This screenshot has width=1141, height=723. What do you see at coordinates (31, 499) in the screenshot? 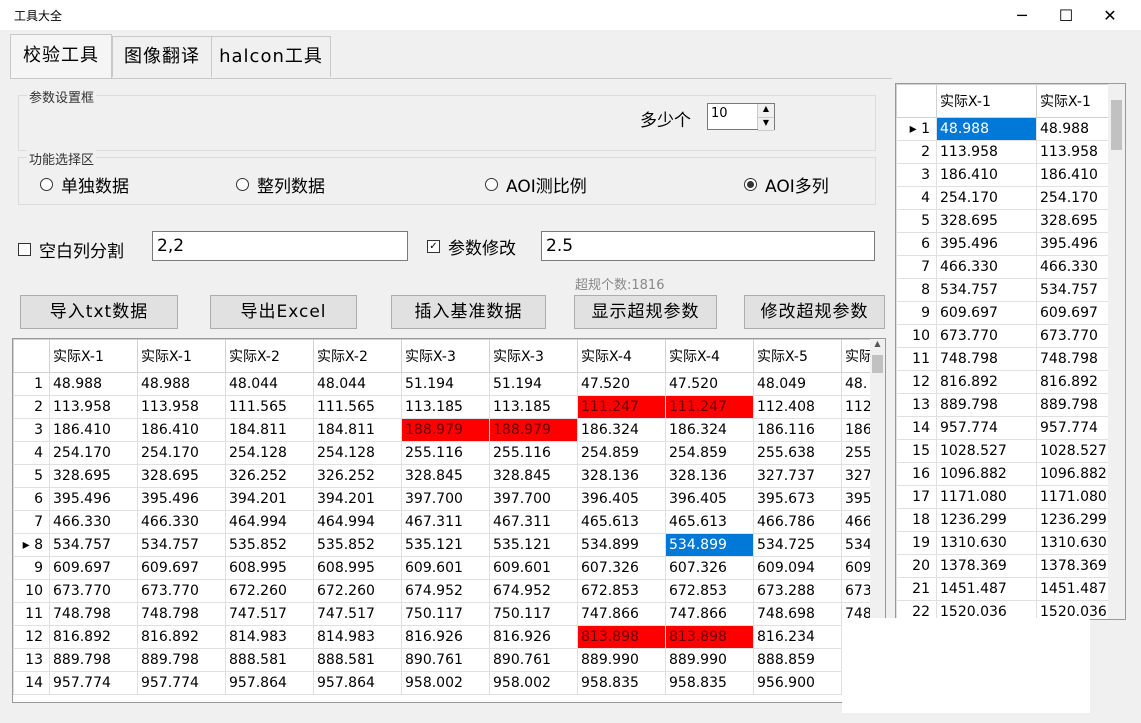
I see `row-header: 6` at bounding box center [31, 499].